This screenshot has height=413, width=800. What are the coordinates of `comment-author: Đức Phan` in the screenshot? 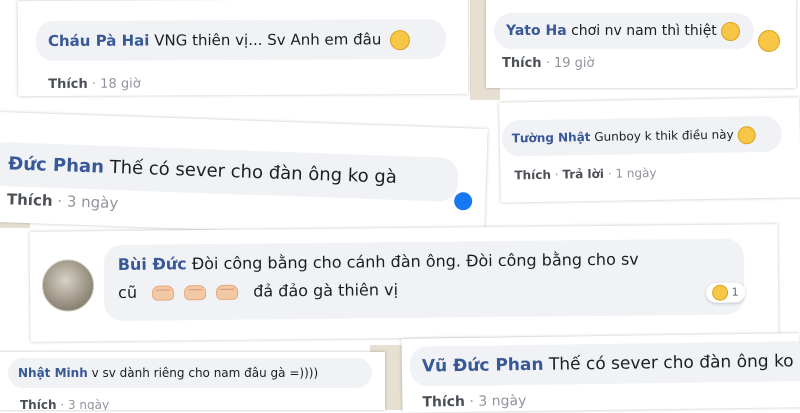 It's located at (56, 165).